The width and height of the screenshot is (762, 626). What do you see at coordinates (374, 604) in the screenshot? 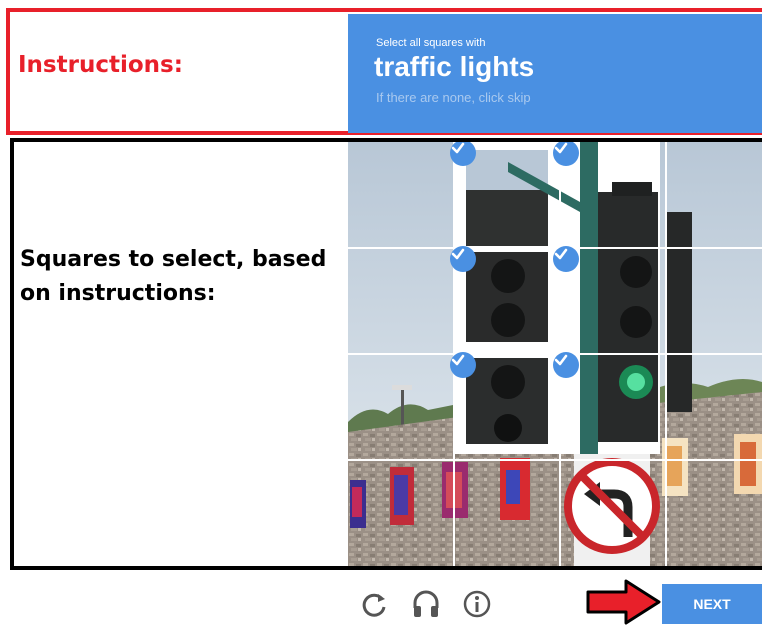
I see `reload-icon` at bounding box center [374, 604].